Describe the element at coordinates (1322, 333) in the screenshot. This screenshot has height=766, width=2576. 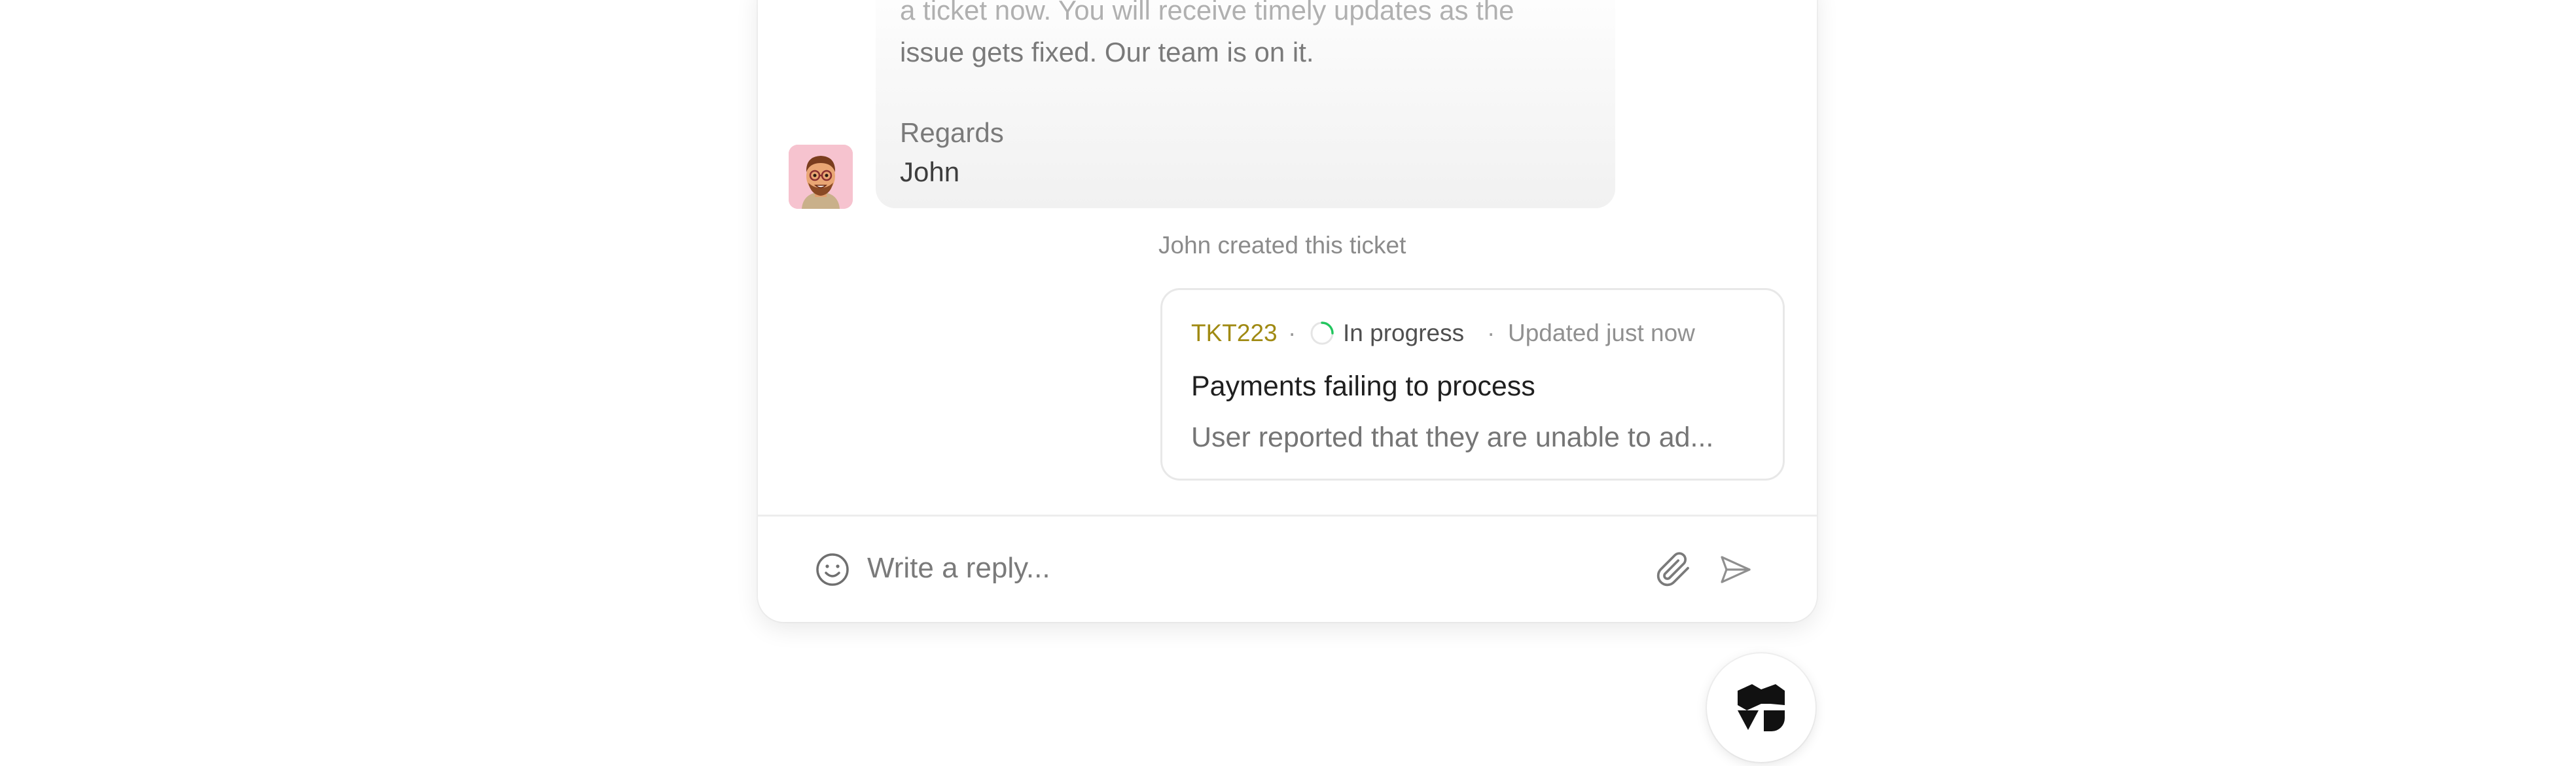
I see `progress-spinner-icon` at that location.